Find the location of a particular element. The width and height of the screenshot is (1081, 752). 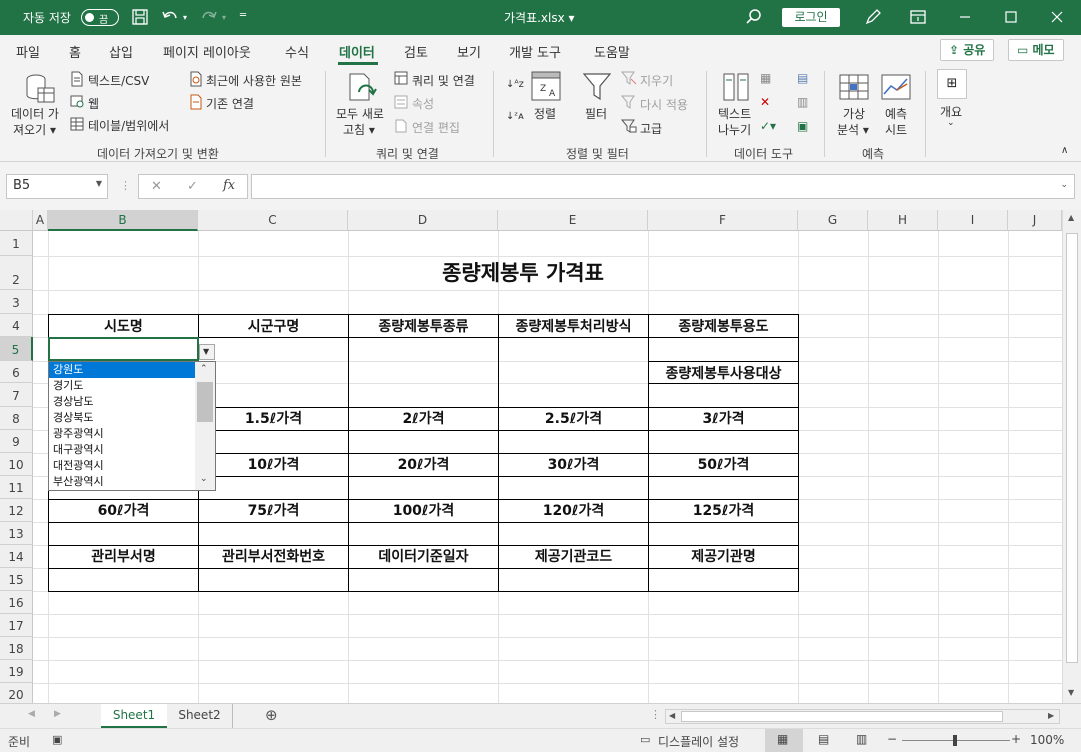

row-header-6: 6 is located at coordinates (16, 372).